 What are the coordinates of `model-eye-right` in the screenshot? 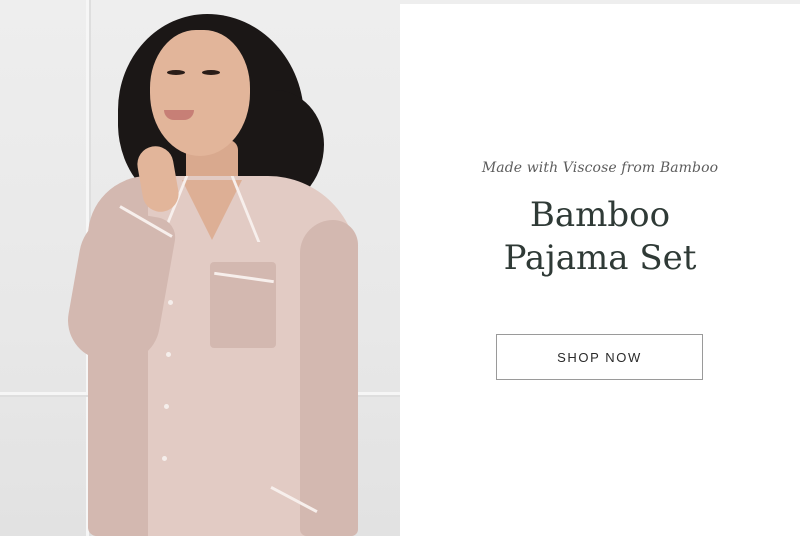 It's located at (211, 72).